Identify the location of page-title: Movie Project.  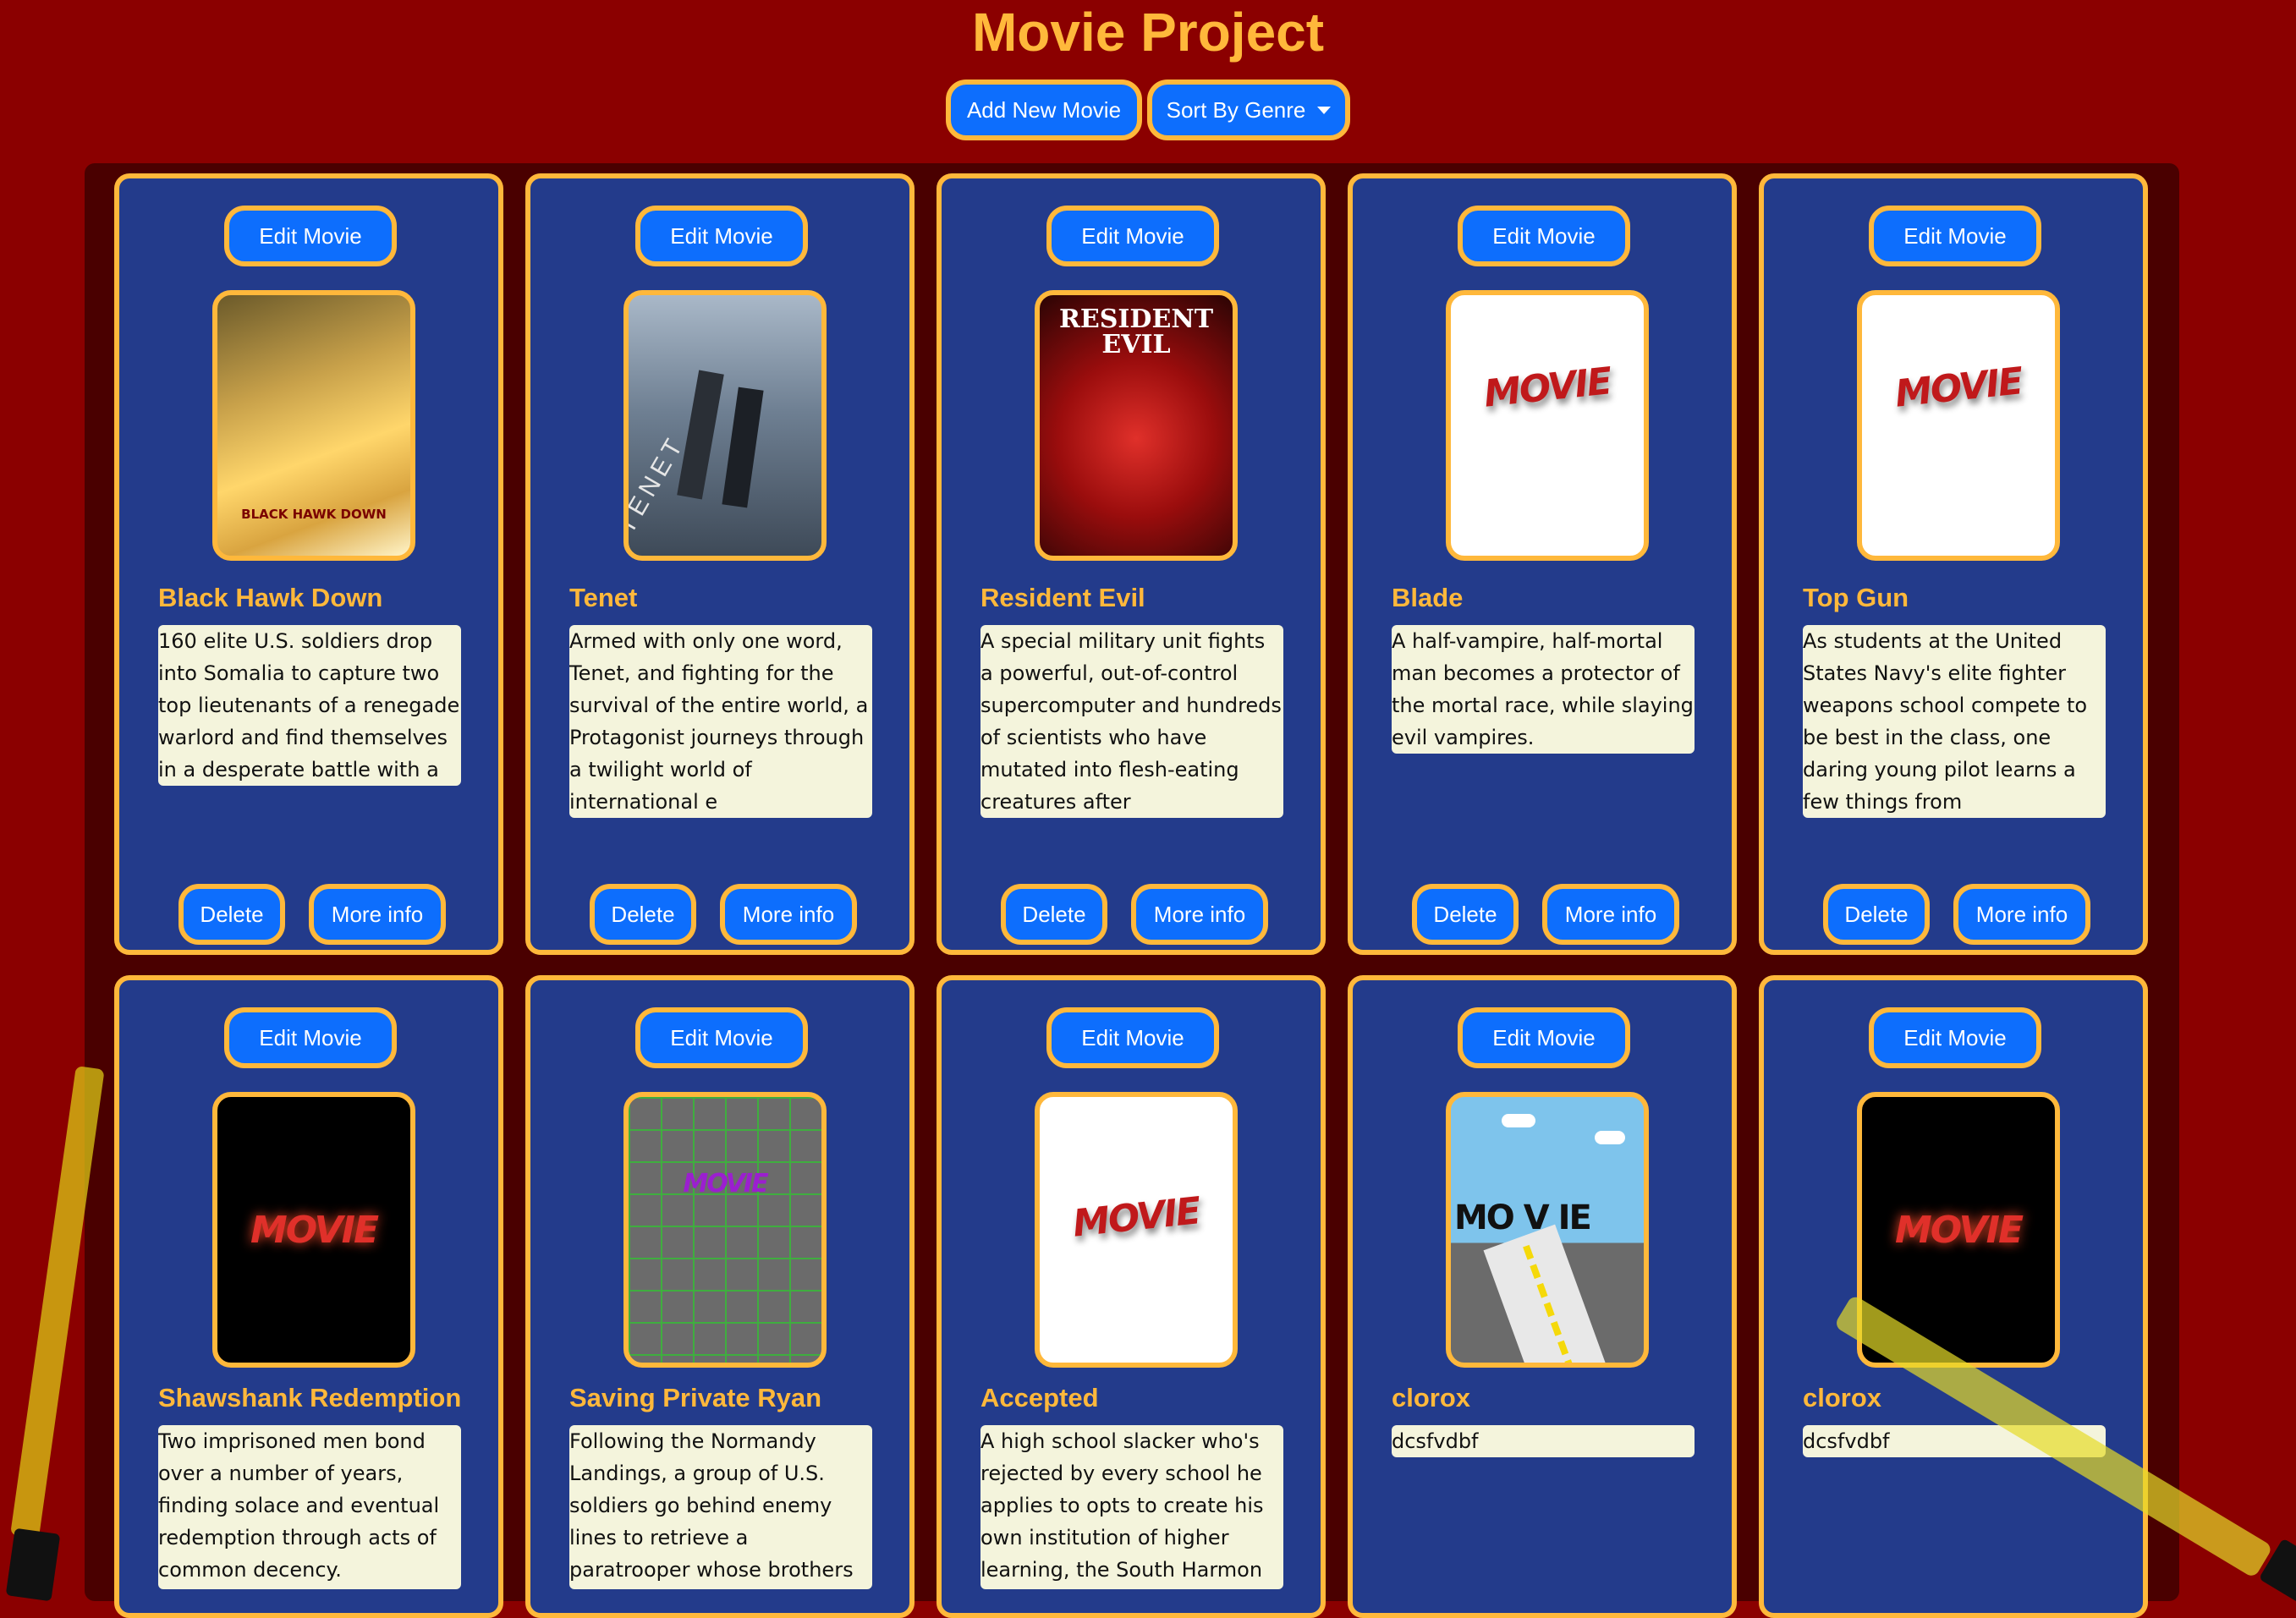
(1148, 33).